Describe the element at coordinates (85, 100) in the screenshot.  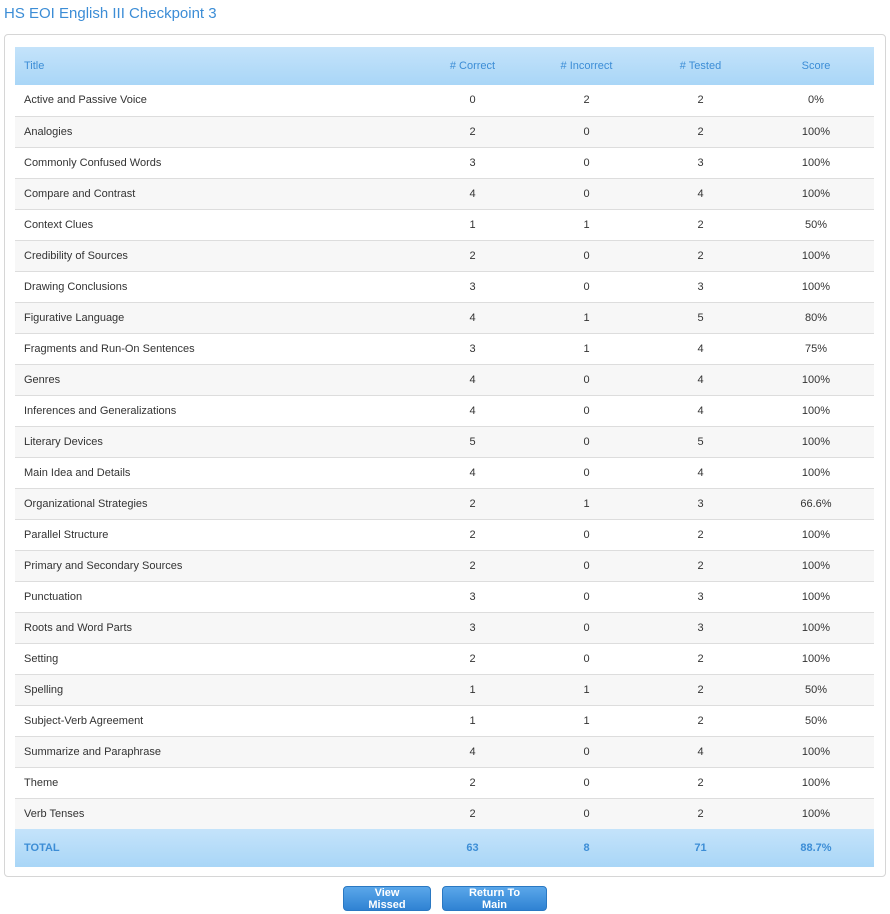
I see `row-title: Active and Passive Voice` at that location.